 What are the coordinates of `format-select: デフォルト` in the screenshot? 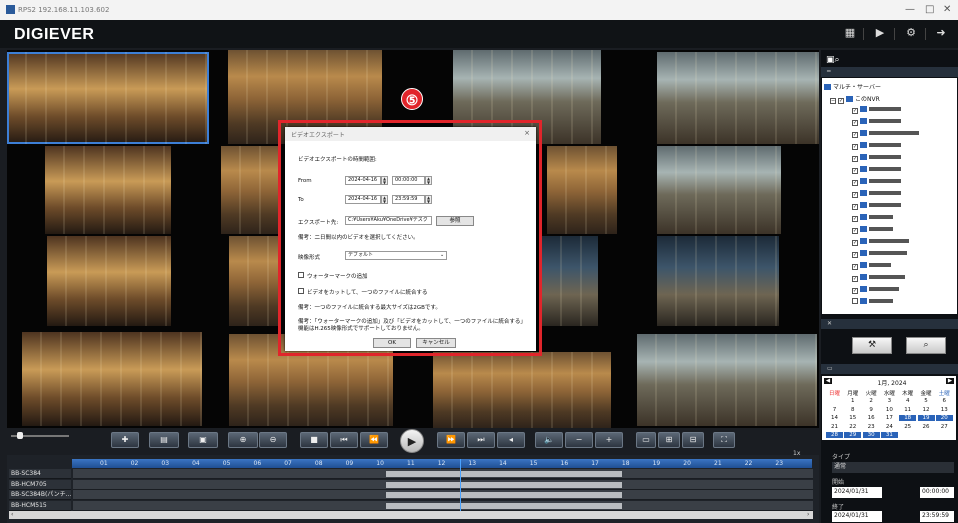 It's located at (396, 255).